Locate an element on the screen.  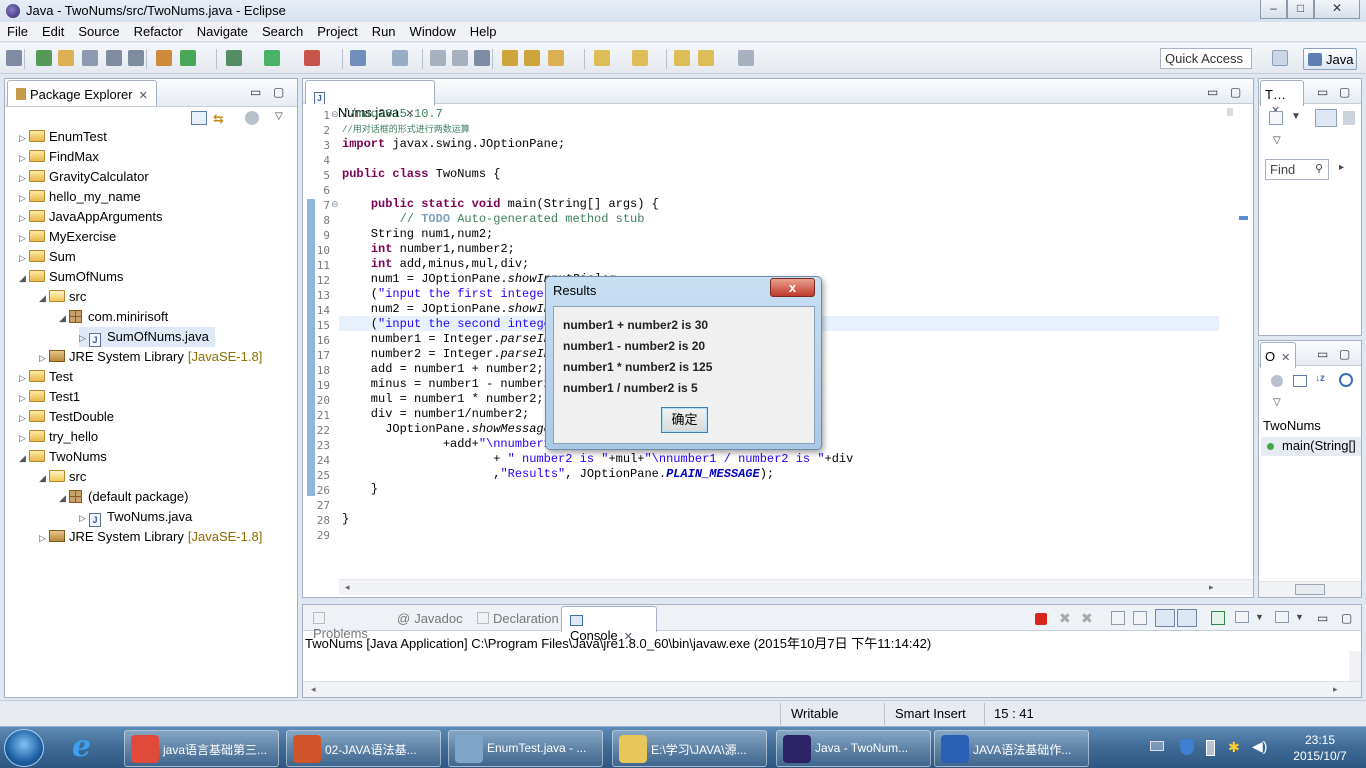
minimize-editor-button: ▭ is located at coordinates (1212, 92).